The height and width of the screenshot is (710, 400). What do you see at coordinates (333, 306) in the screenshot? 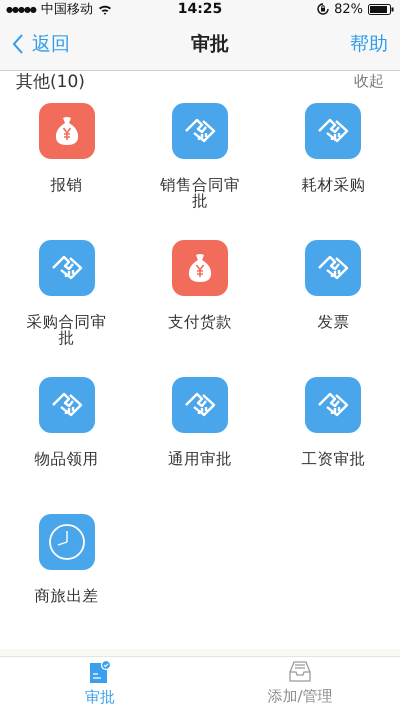
I see `approval-type-item: 发票` at bounding box center [333, 306].